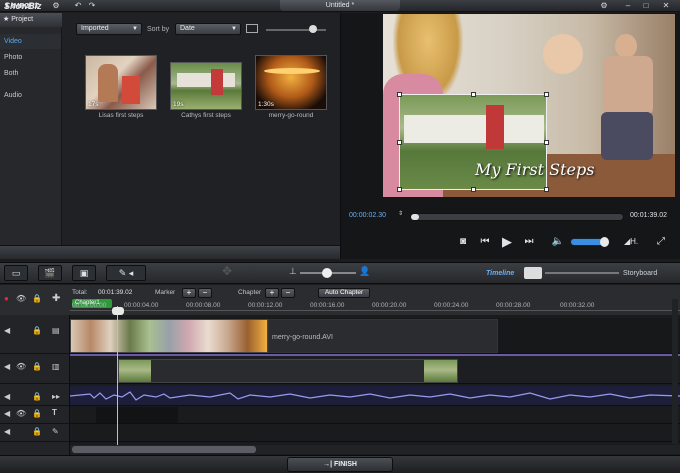 The width and height of the screenshot is (680, 473). I want to click on overlay-track-header: ◀ 👁 🔒 ▥, so click(35, 370).